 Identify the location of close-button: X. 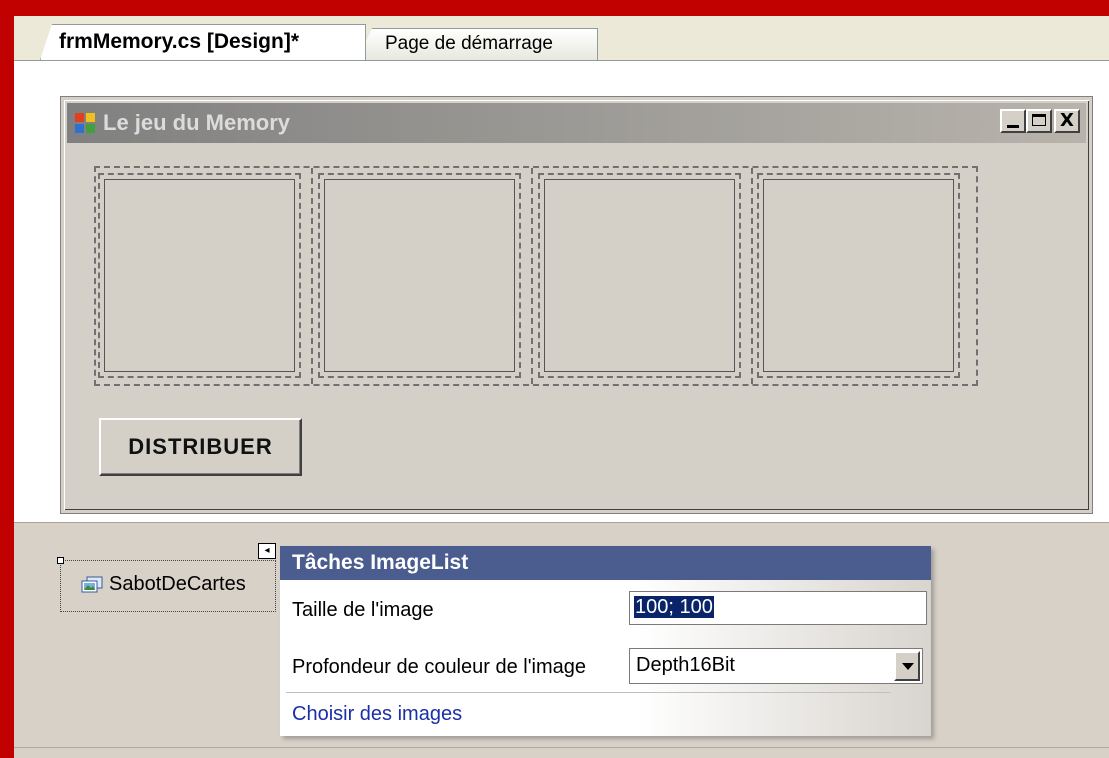
(1067, 121).